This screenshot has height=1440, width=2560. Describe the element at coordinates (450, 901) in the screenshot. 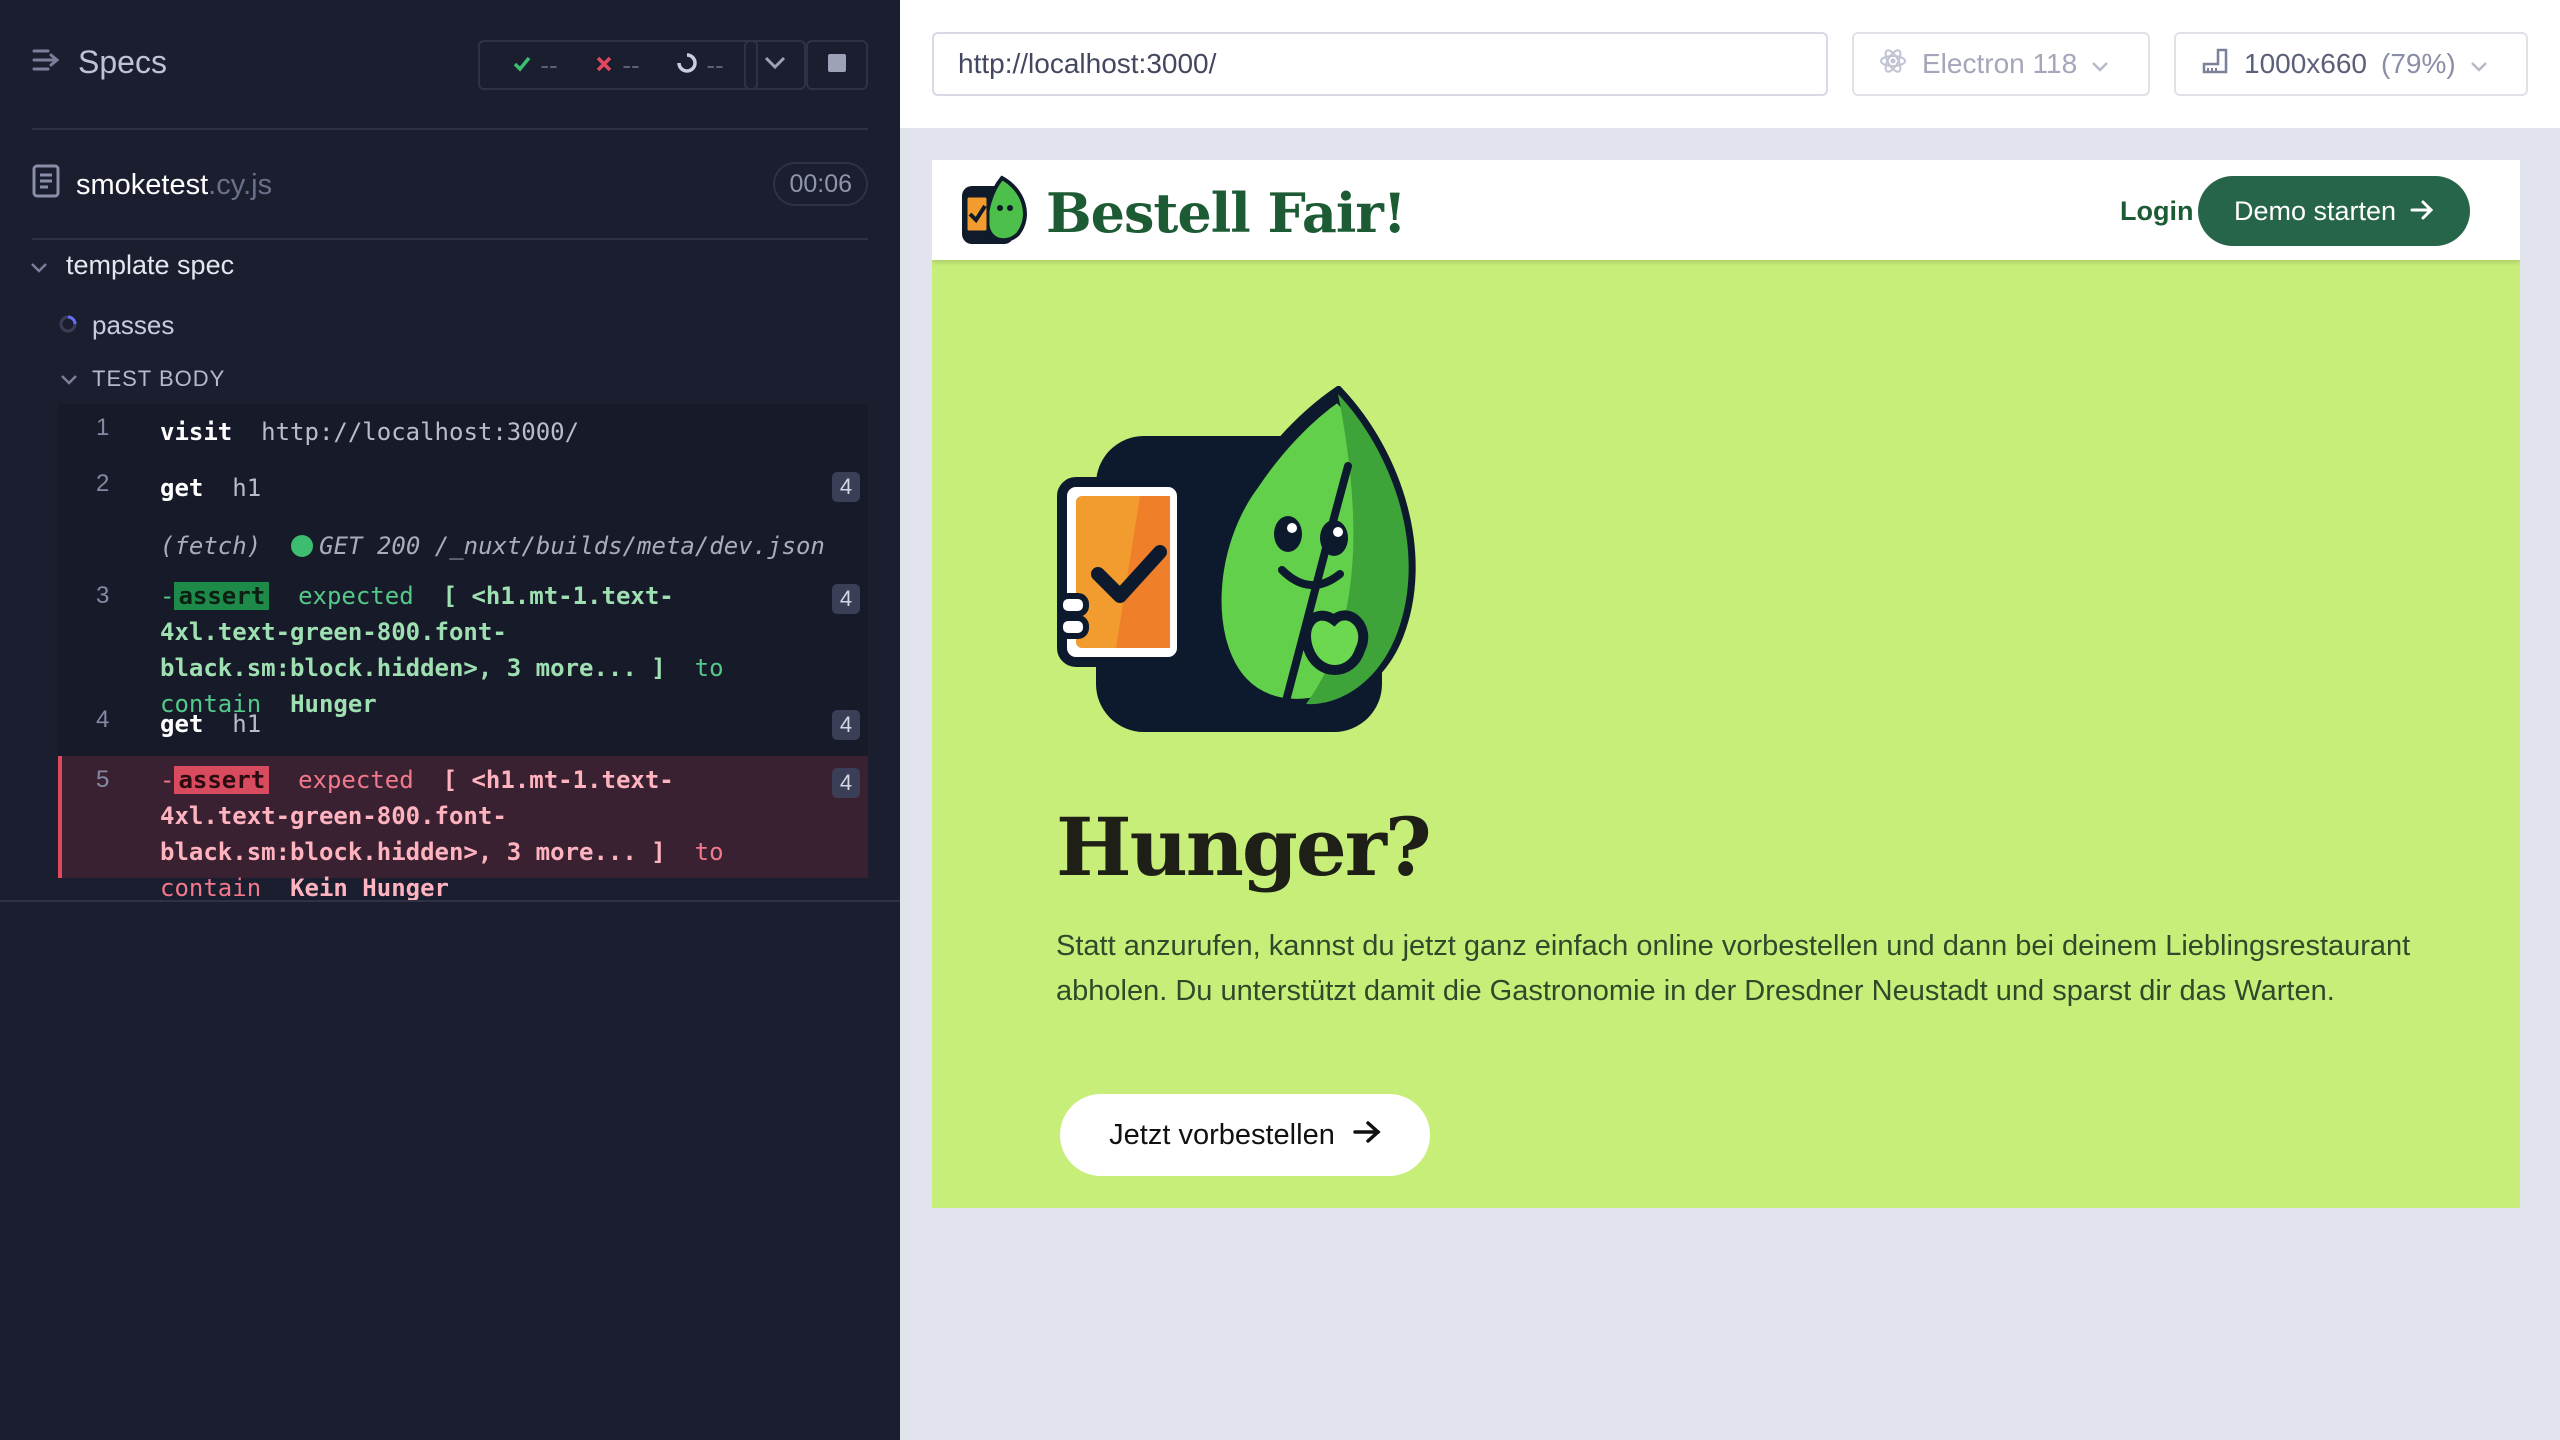

I see `divider` at that location.